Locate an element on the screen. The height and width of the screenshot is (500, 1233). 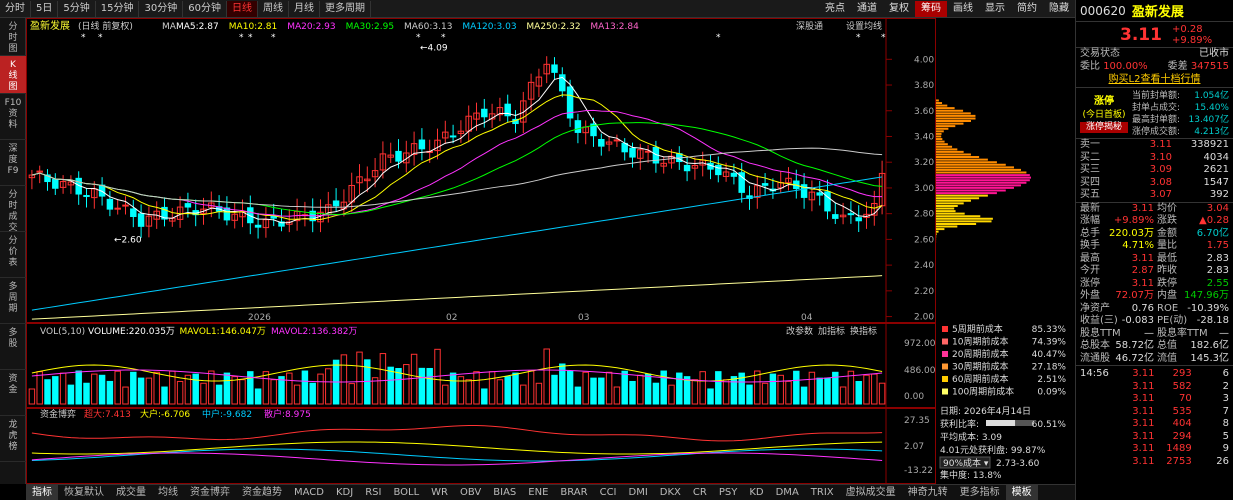
indicator-tab: KDJ is located at coordinates (344, 492).